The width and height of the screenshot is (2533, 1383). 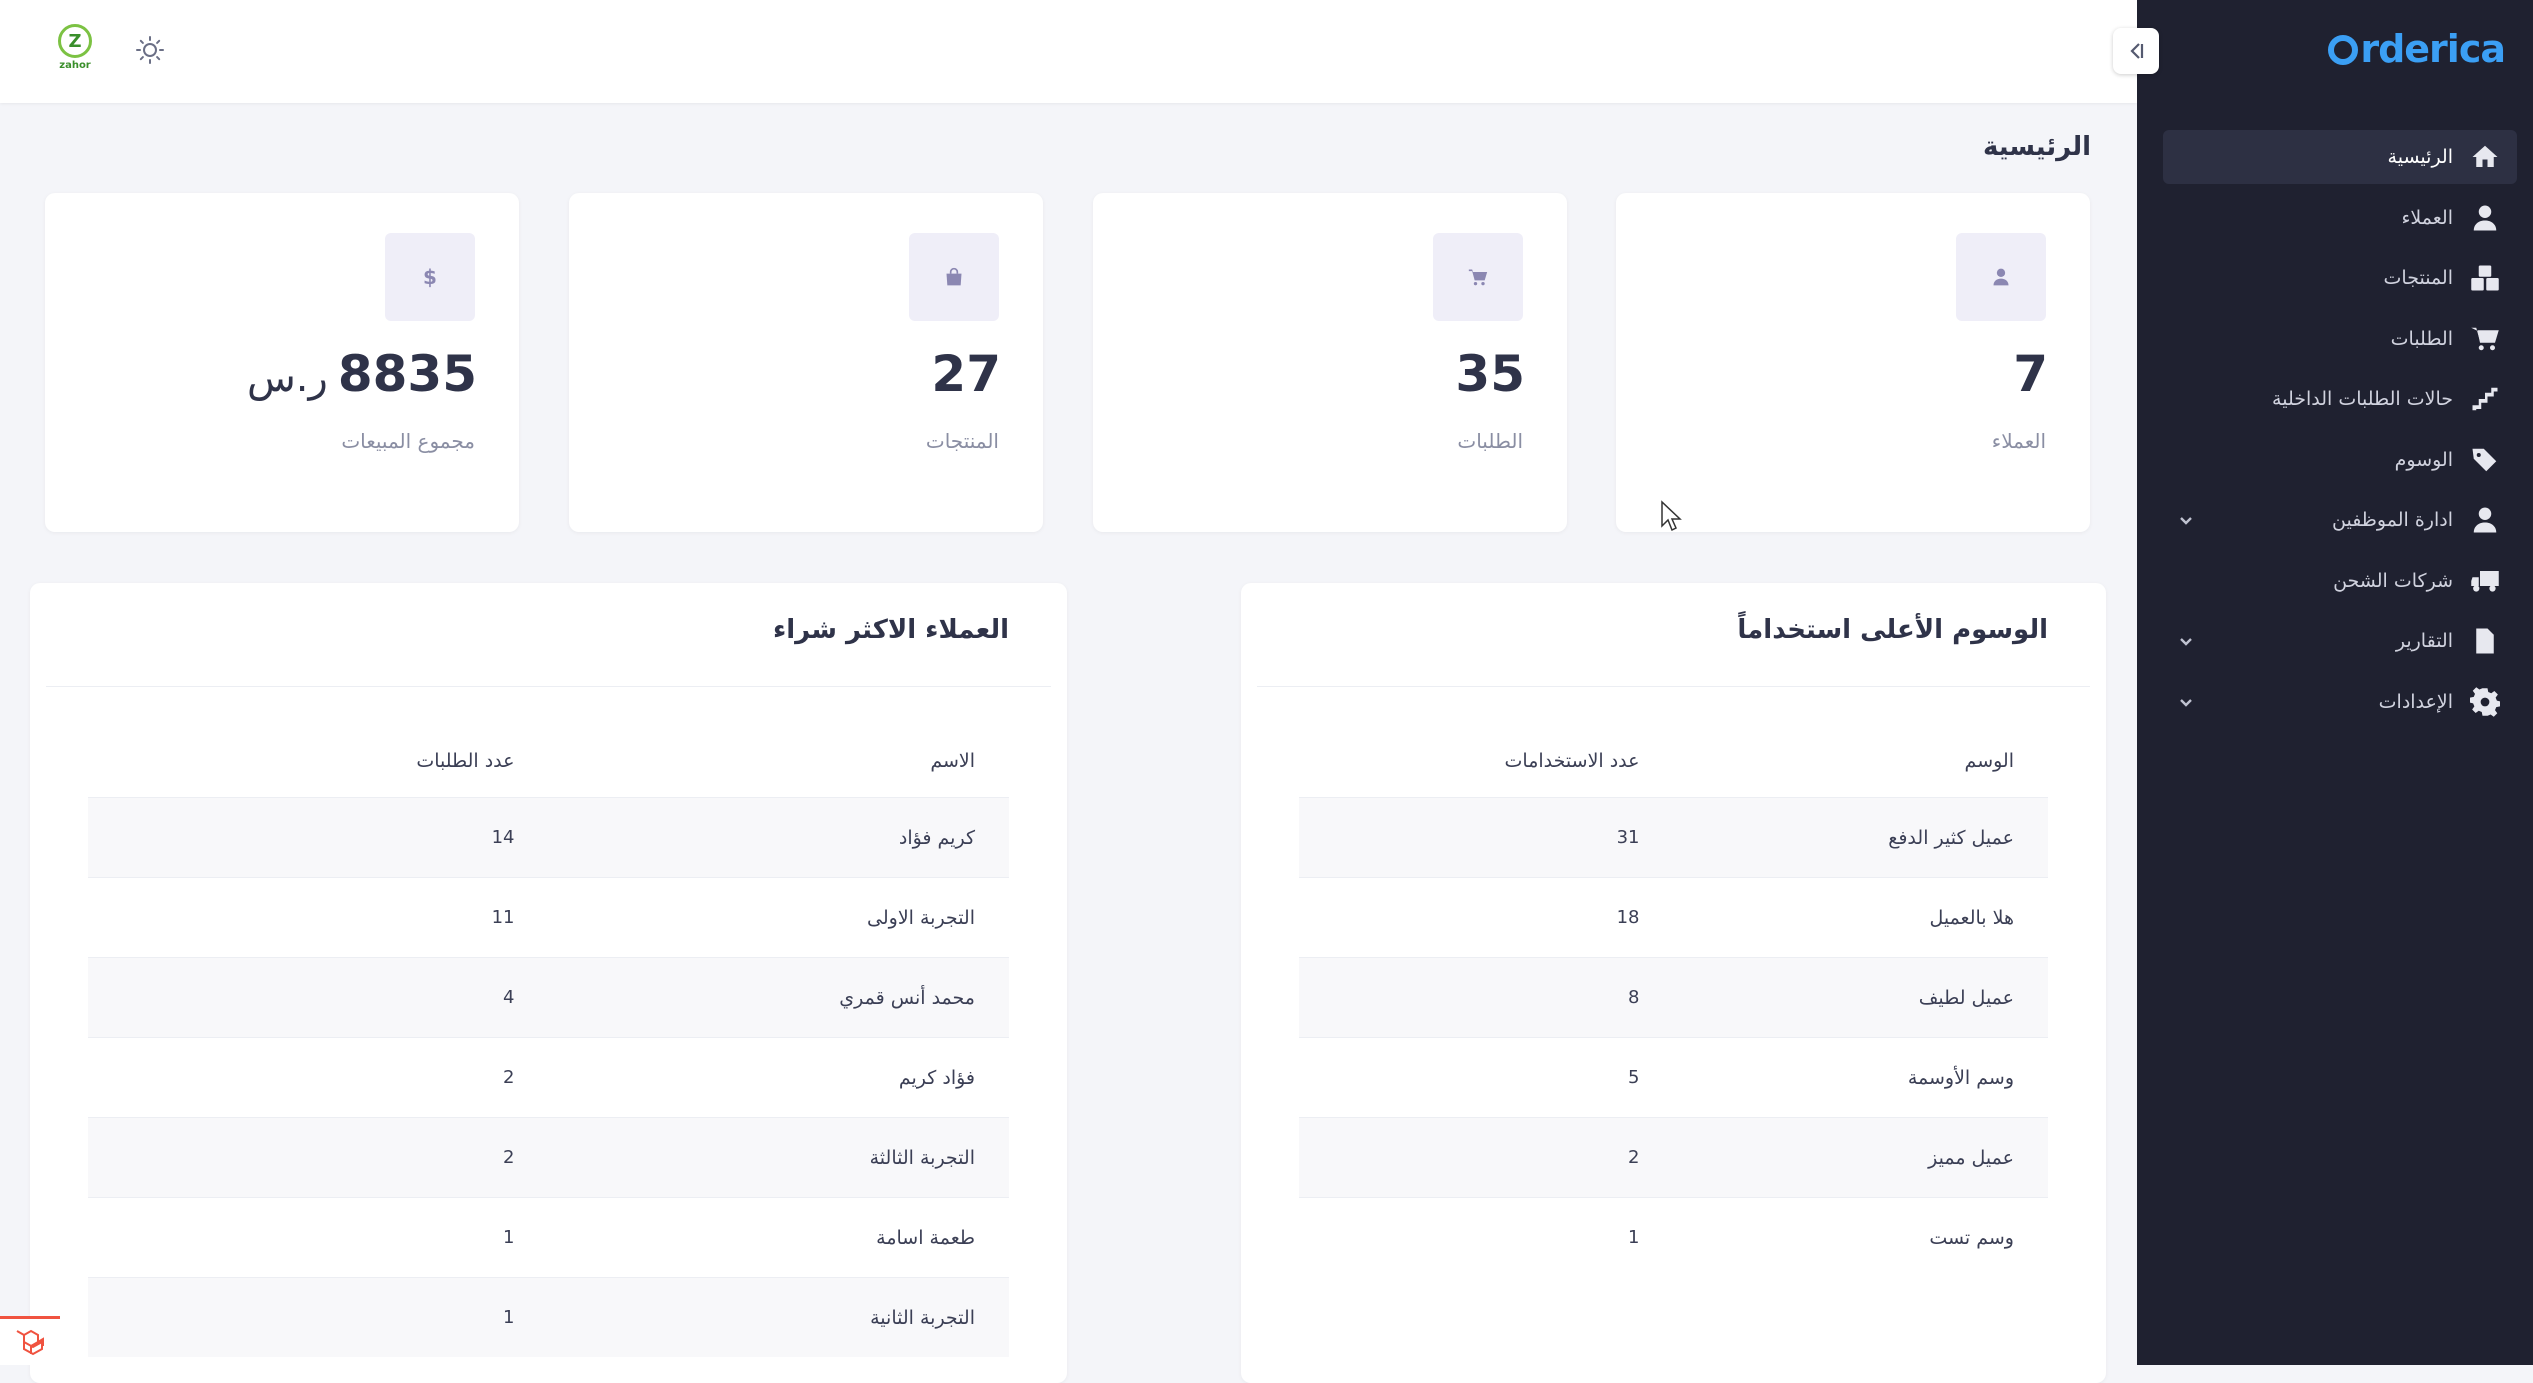 What do you see at coordinates (2340, 157) in the screenshot?
I see `sidebar-item-home: الرئيسية` at bounding box center [2340, 157].